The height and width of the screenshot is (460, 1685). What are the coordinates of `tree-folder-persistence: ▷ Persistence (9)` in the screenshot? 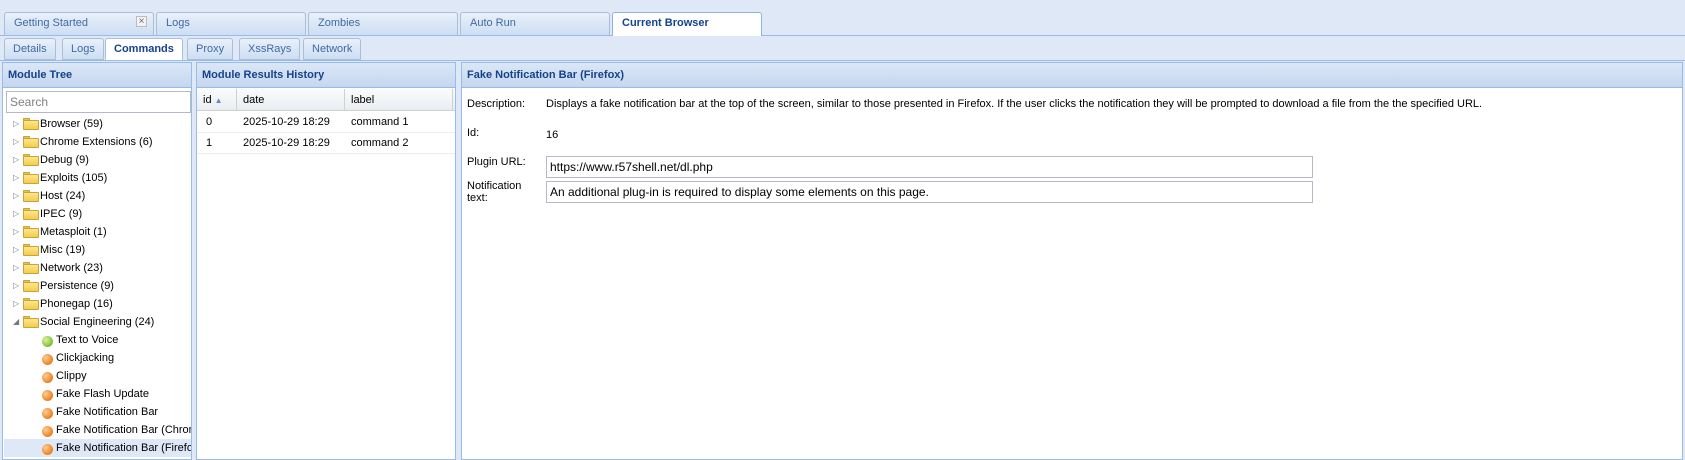 It's located at (97, 286).